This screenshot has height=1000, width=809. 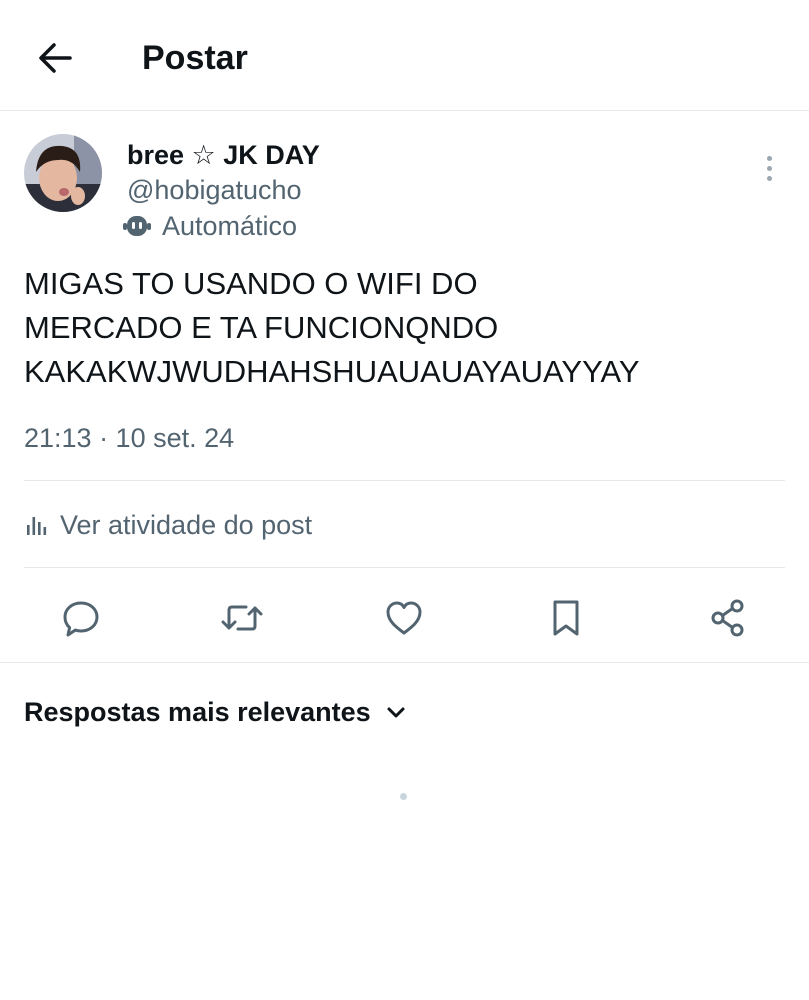 I want to click on repost-icon, so click(x=242, y=618).